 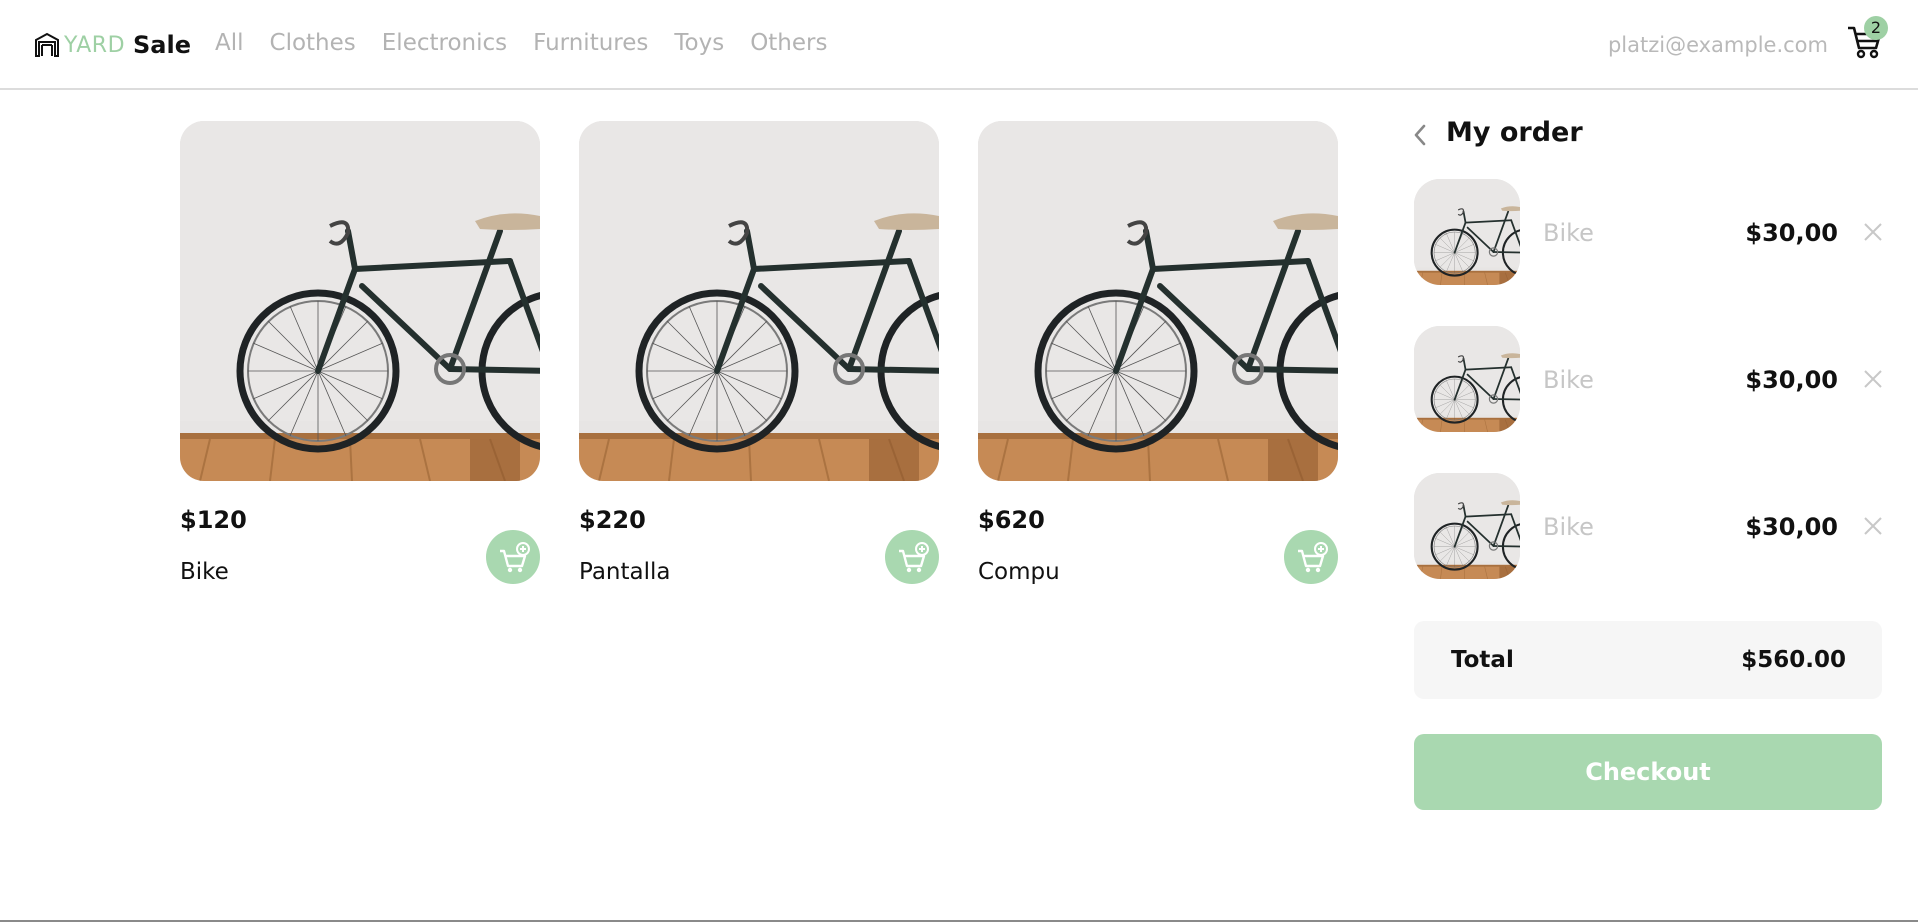 What do you see at coordinates (1648, 772) in the screenshot?
I see `checkout-button: Checkout` at bounding box center [1648, 772].